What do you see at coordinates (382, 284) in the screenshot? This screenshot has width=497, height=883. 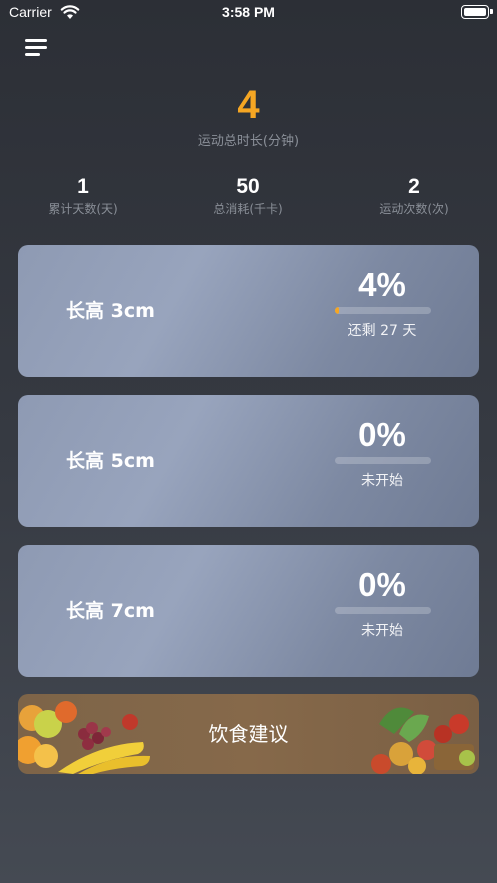 I see `goal-percent: 4%` at bounding box center [382, 284].